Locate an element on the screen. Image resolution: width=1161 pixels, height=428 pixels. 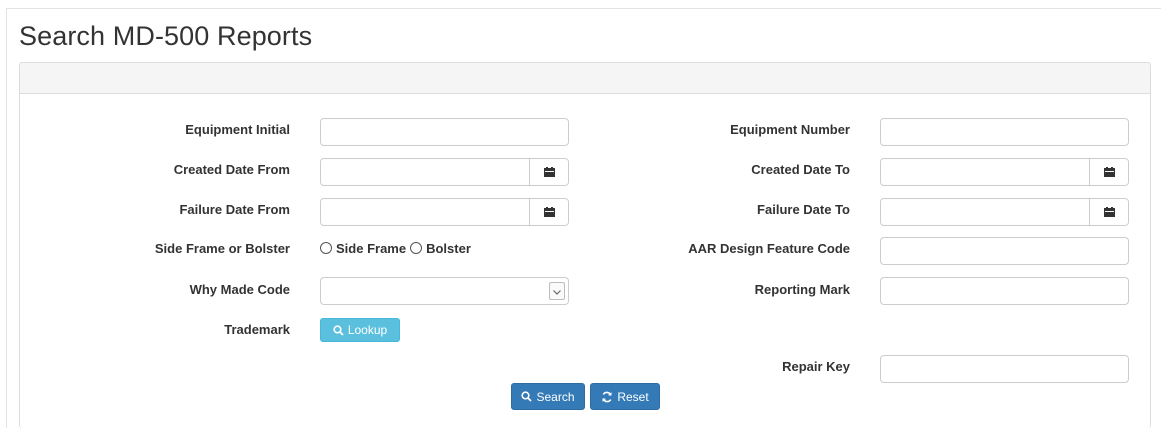
trademark-label: Trademark is located at coordinates (257, 329).